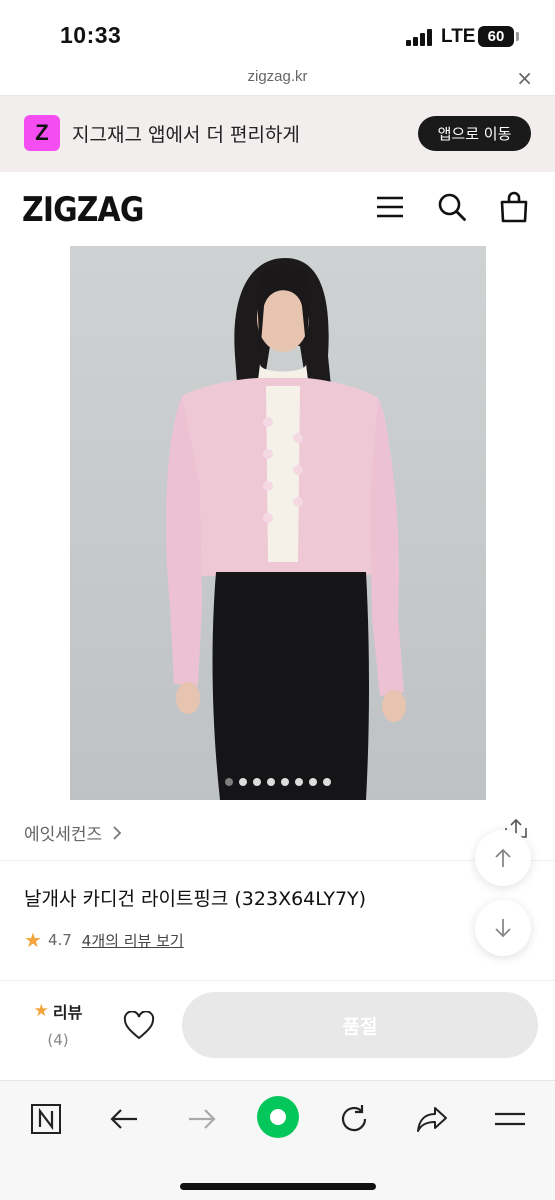 This screenshot has height=1200, width=555. Describe the element at coordinates (278, 782) in the screenshot. I see `carousel-dots` at that location.